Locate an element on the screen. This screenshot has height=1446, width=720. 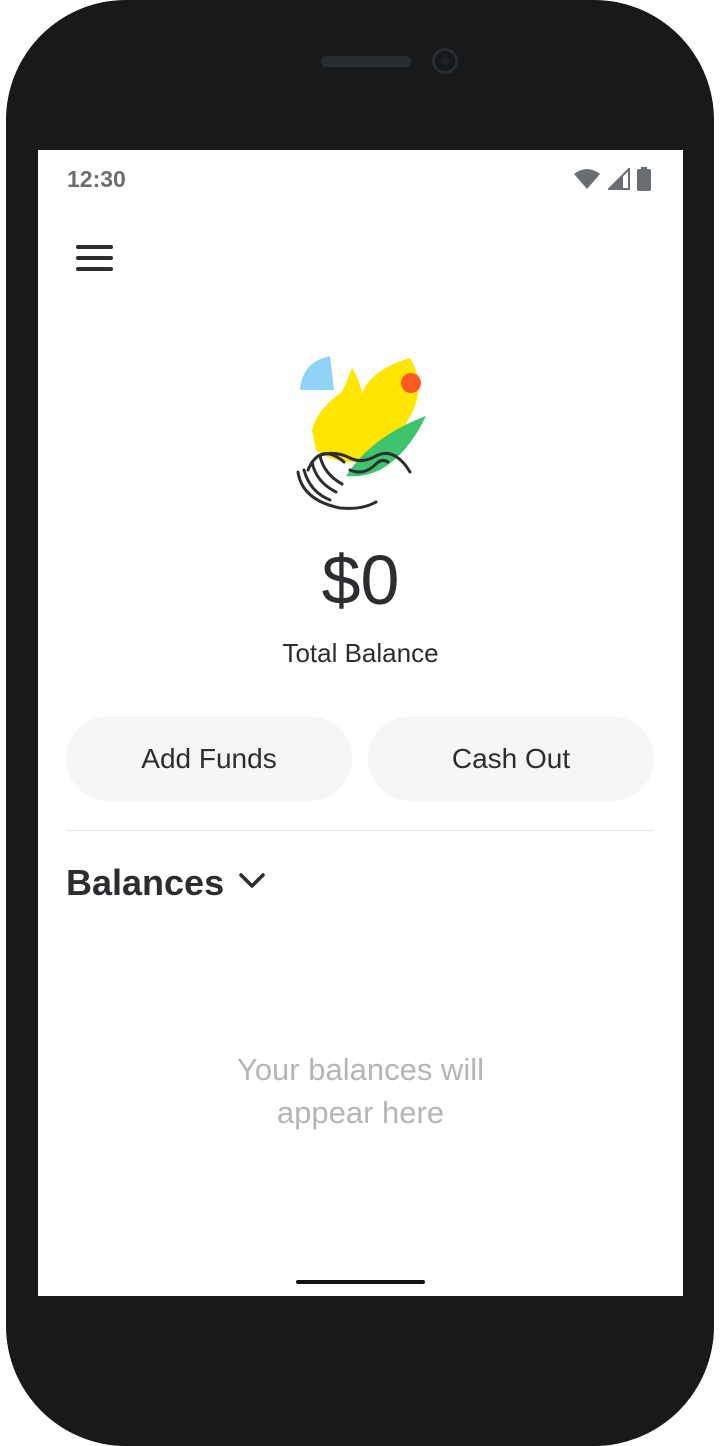
status-time: 12:30 is located at coordinates (96, 179).